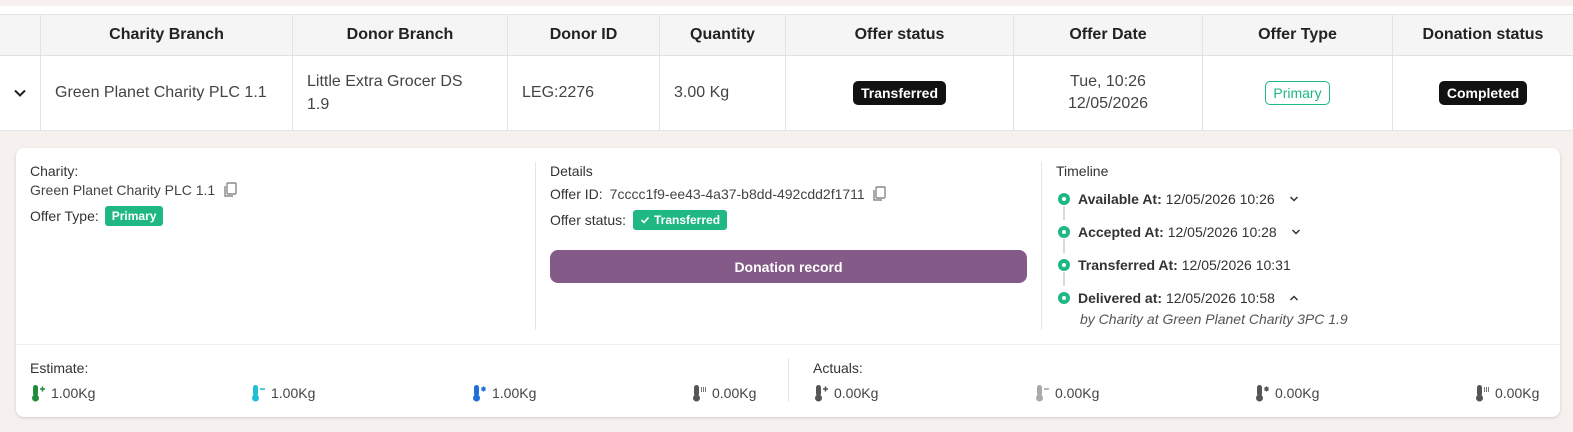 Image resolution: width=1573 pixels, height=432 pixels. What do you see at coordinates (723, 35) in the screenshot?
I see `header-quantity: Quantity` at bounding box center [723, 35].